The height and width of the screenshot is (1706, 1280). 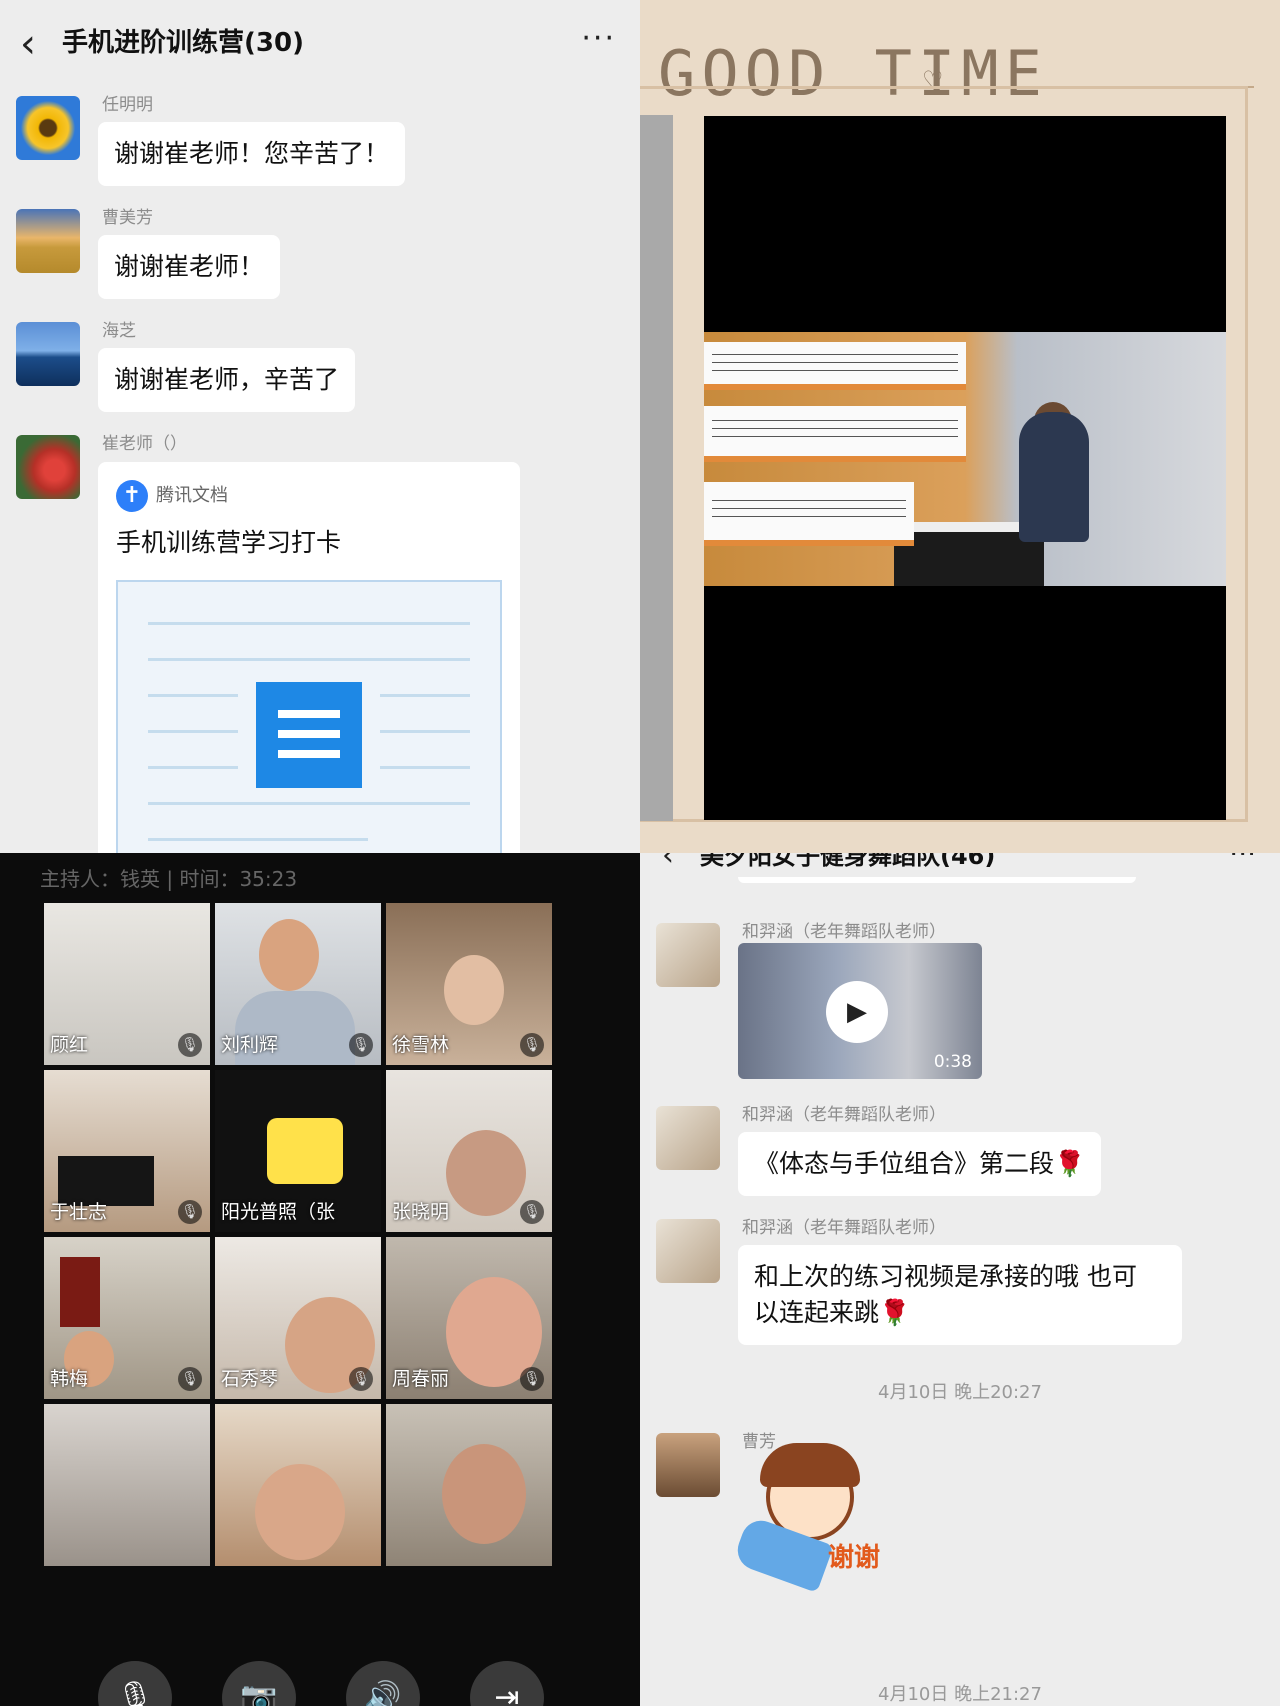 I want to click on speaker-icon: 🔊, so click(x=383, y=1693).